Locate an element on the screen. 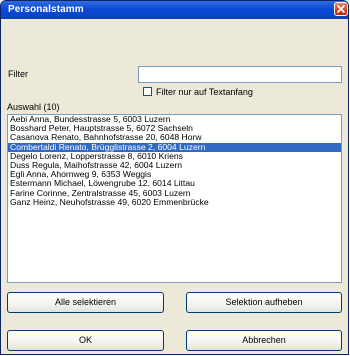 This screenshot has height=356, width=350. ok-button: OK is located at coordinates (85, 340).